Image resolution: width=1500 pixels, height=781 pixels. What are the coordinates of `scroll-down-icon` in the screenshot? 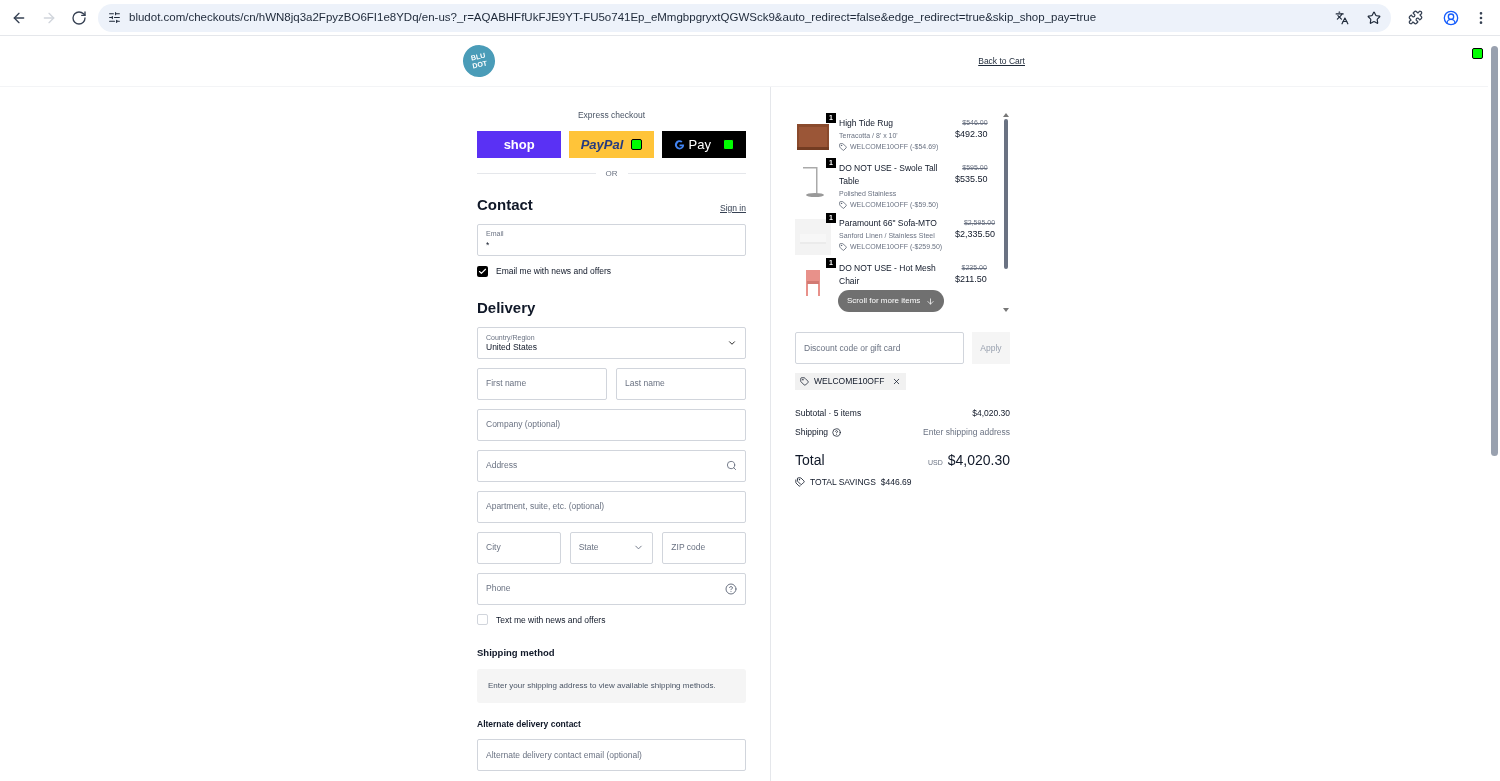 It's located at (1006, 310).